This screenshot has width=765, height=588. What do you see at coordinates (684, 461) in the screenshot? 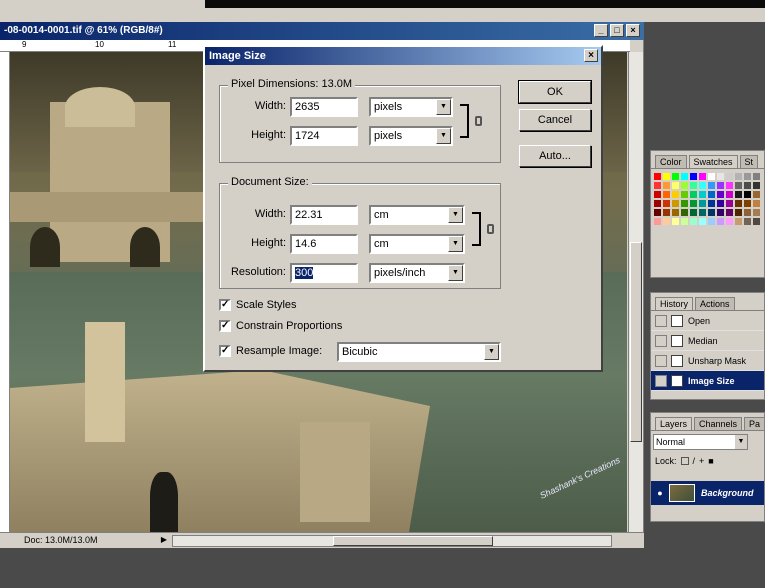
I see `lock-transparency-icon` at bounding box center [684, 461].